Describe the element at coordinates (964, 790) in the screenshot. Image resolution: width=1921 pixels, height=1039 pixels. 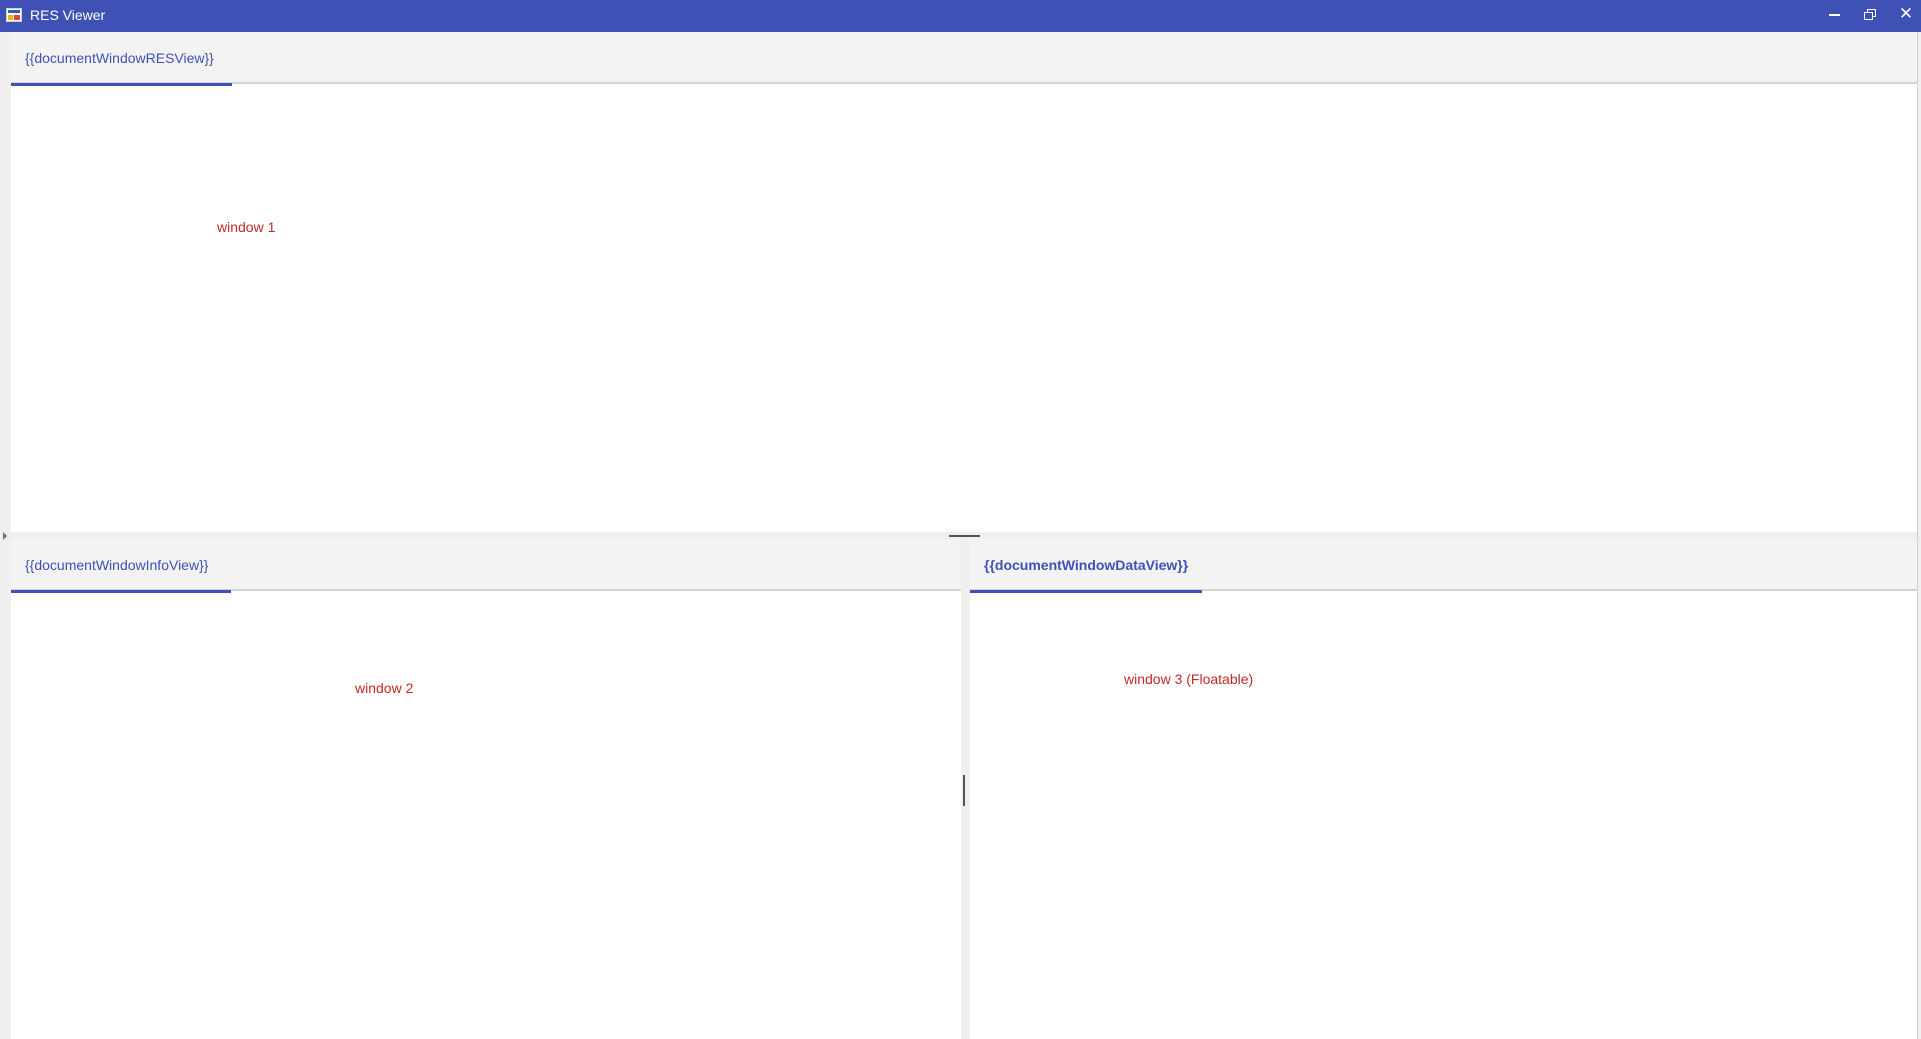
I see `splitter-grip-vertical` at that location.